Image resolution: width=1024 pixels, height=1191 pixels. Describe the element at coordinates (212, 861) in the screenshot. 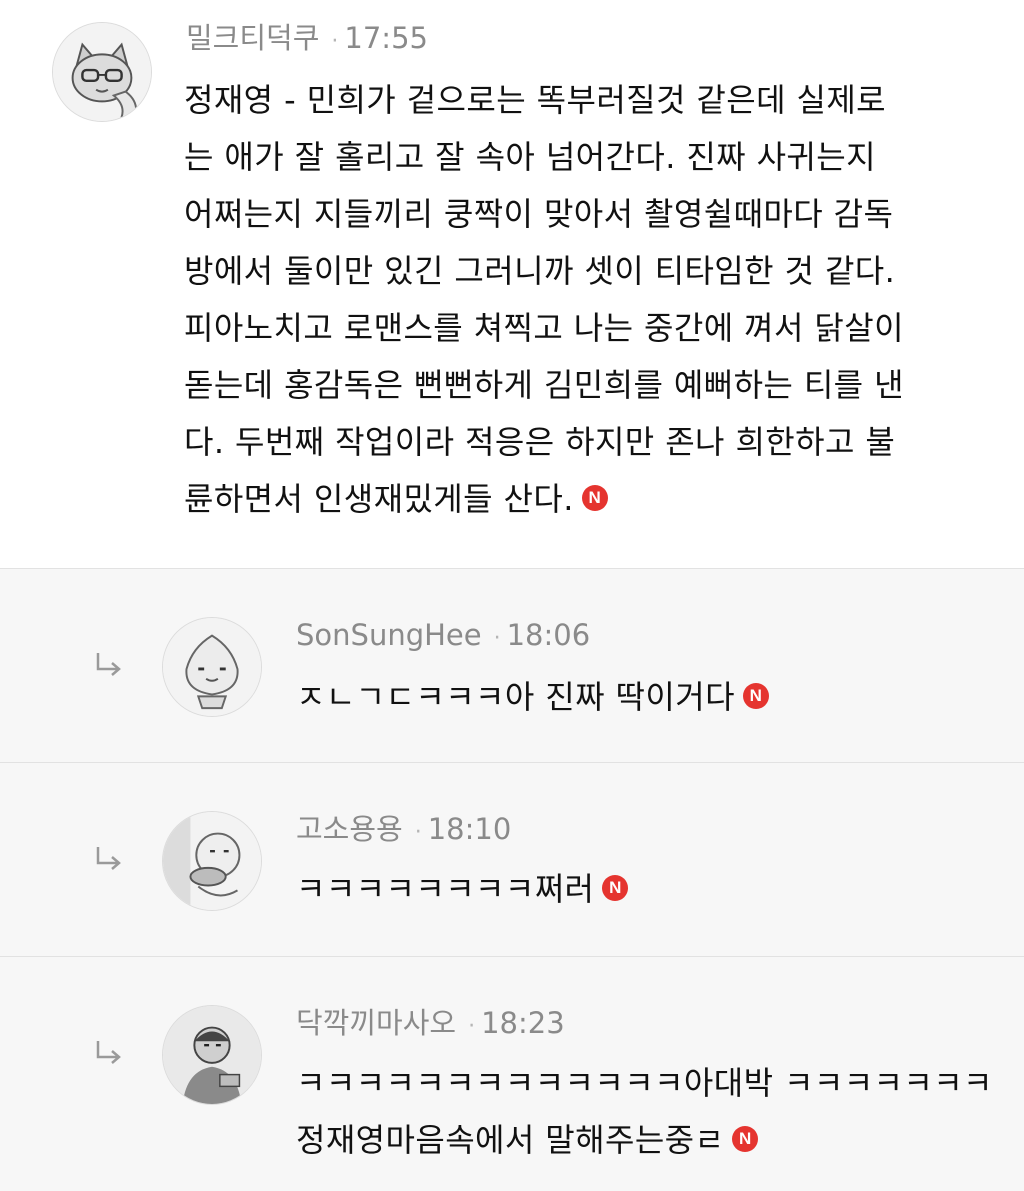

I see `eating-character-avatar-icon` at that location.